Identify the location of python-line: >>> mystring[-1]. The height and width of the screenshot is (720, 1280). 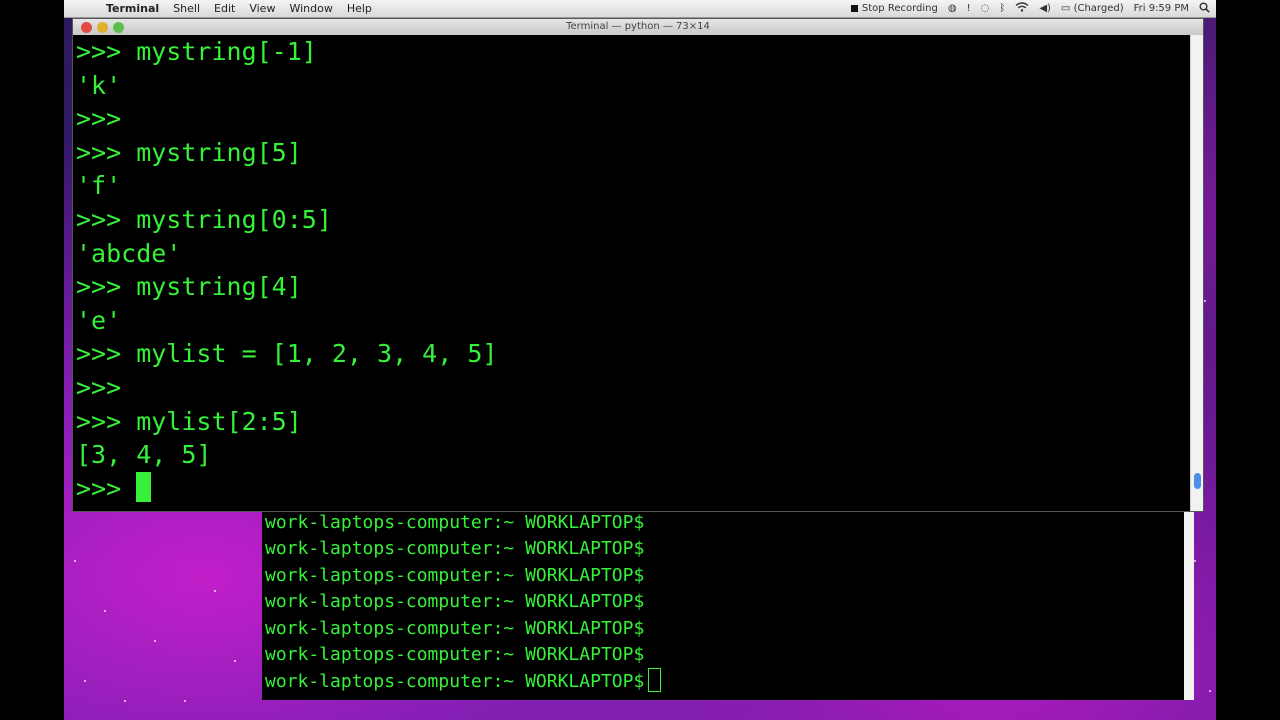
(196, 51).